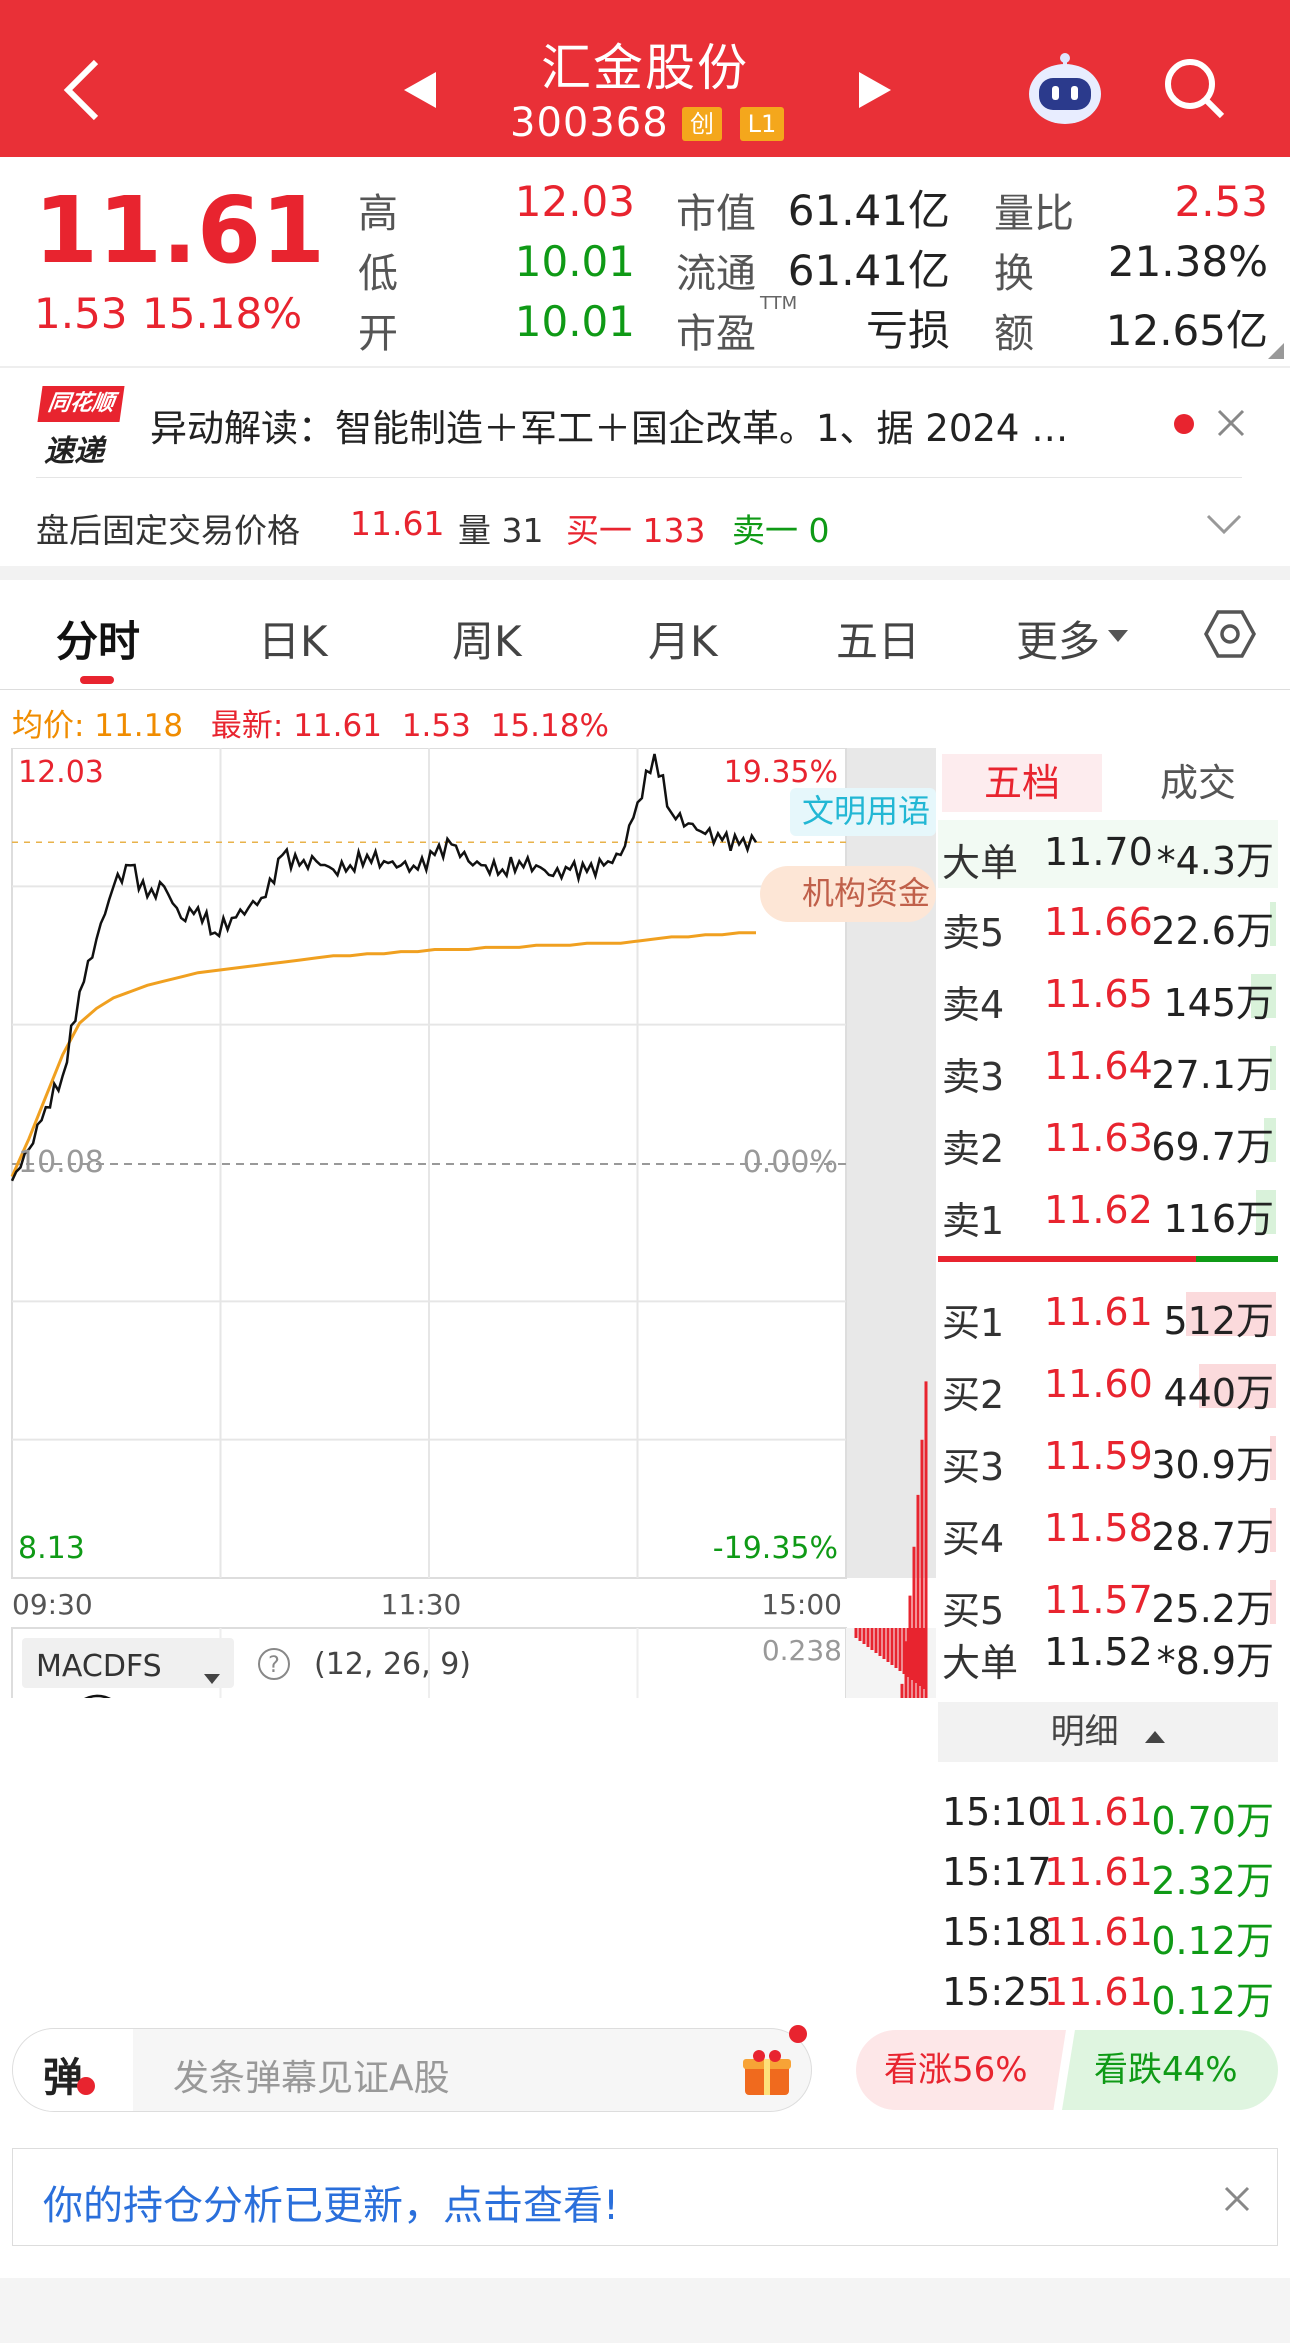  I want to click on search-icon, so click(1194, 88).